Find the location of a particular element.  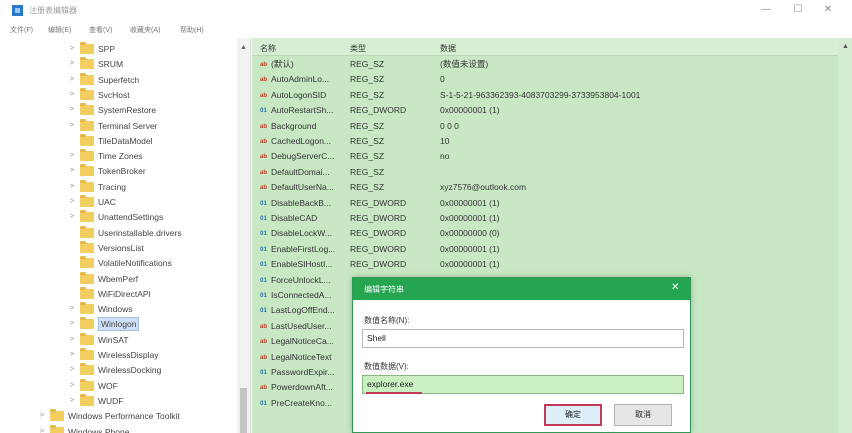

value-name-field: Shell is located at coordinates (523, 338).